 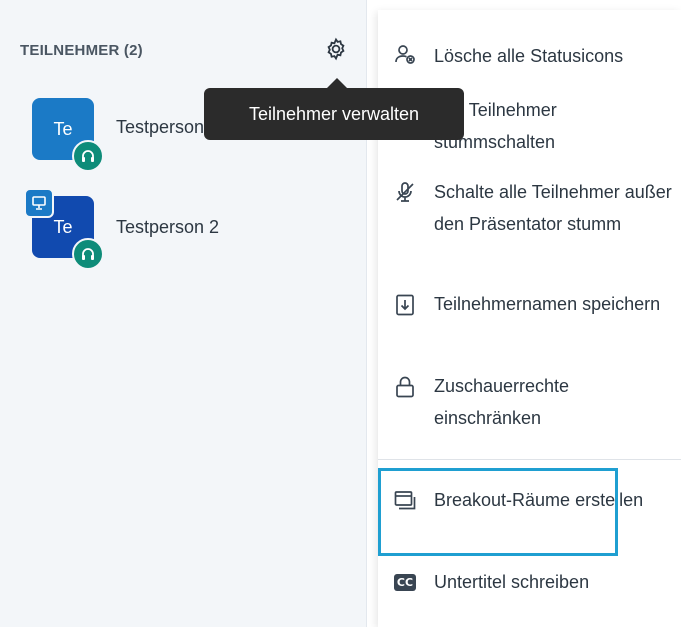 I want to click on tooltip-pointer, so click(x=337, y=83).